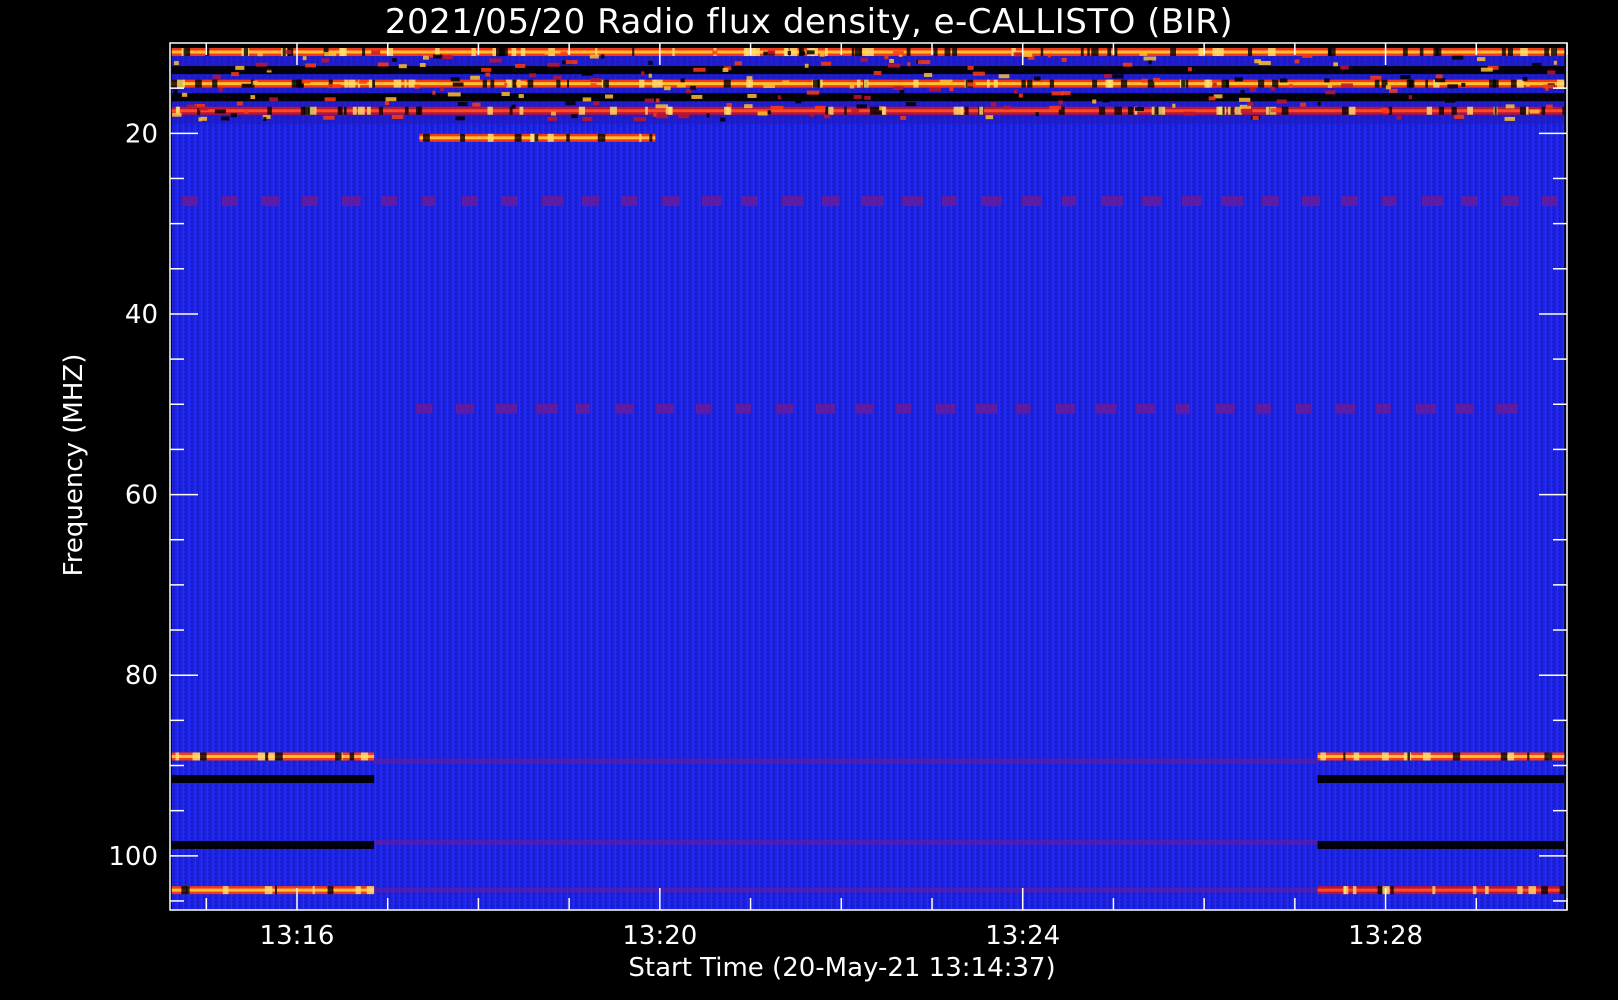 This screenshot has height=1000, width=1618. What do you see at coordinates (1441, 779) in the screenshot?
I see `frequency-band` at bounding box center [1441, 779].